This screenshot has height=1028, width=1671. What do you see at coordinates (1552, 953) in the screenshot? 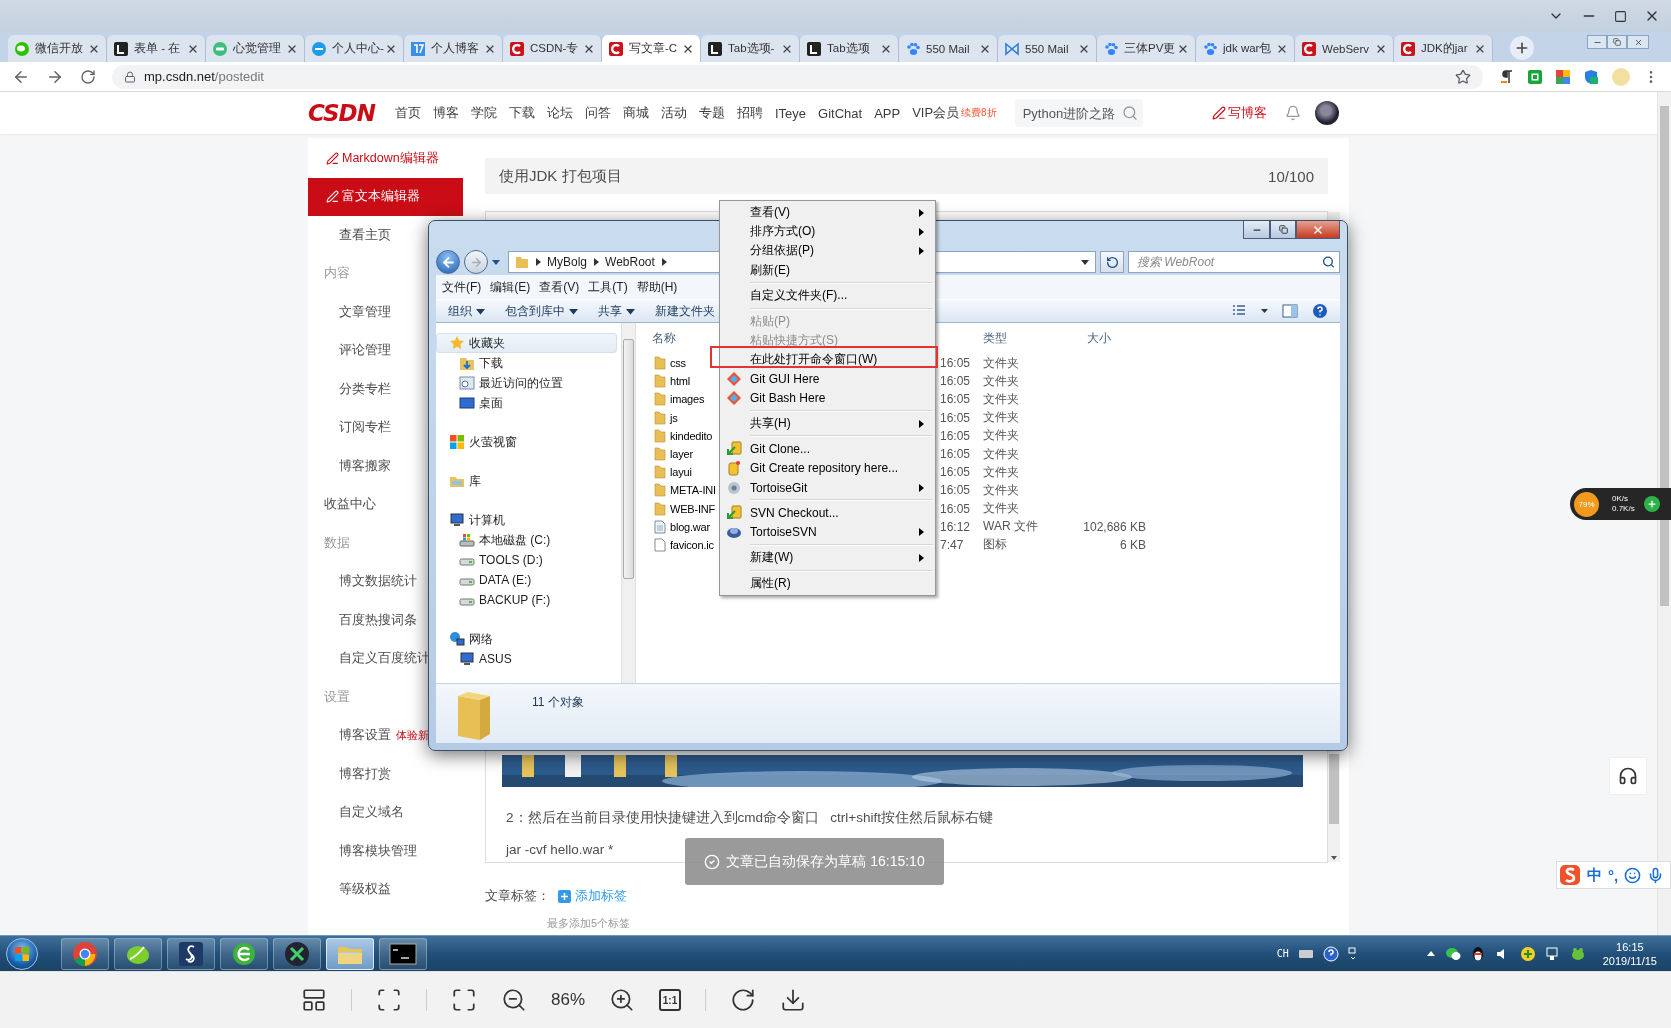
I see `network-icon` at bounding box center [1552, 953].